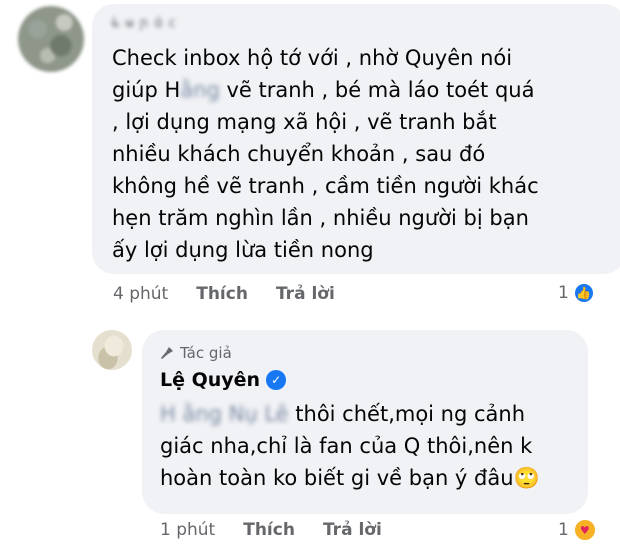 The height and width of the screenshot is (551, 620). What do you see at coordinates (337, 478) in the screenshot?
I see `text-segment: hoàn toàn ko biết gi về bạn ý đâu` at bounding box center [337, 478].